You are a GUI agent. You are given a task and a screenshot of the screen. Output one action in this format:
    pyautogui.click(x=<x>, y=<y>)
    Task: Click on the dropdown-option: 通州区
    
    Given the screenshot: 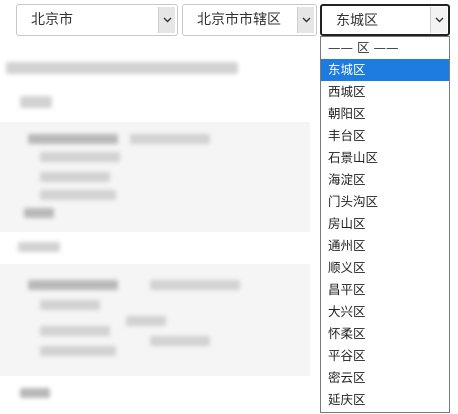 What is the action you would take?
    pyautogui.click(x=385, y=246)
    